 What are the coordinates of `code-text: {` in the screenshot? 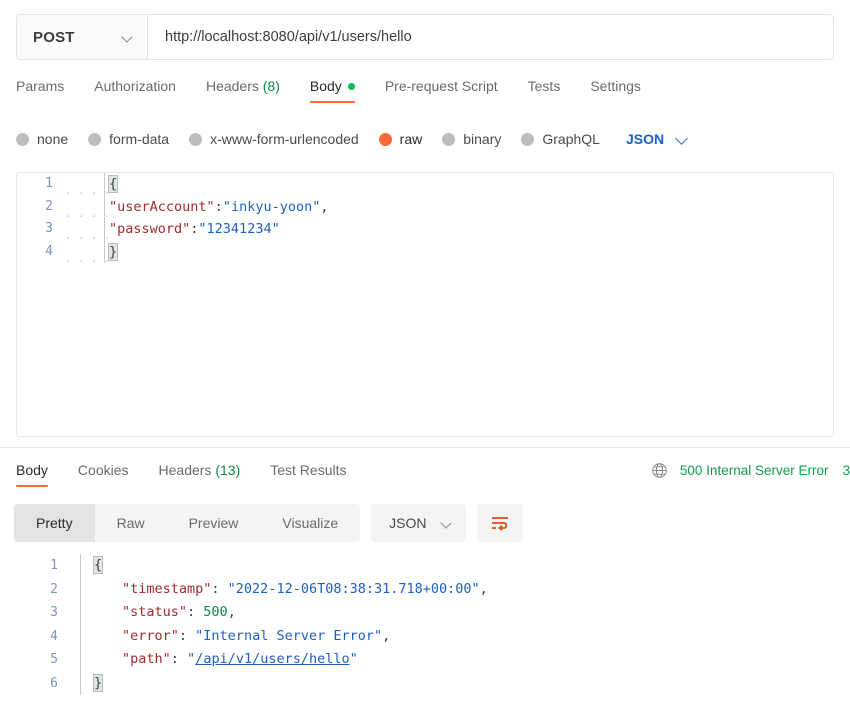 It's located at (97, 566).